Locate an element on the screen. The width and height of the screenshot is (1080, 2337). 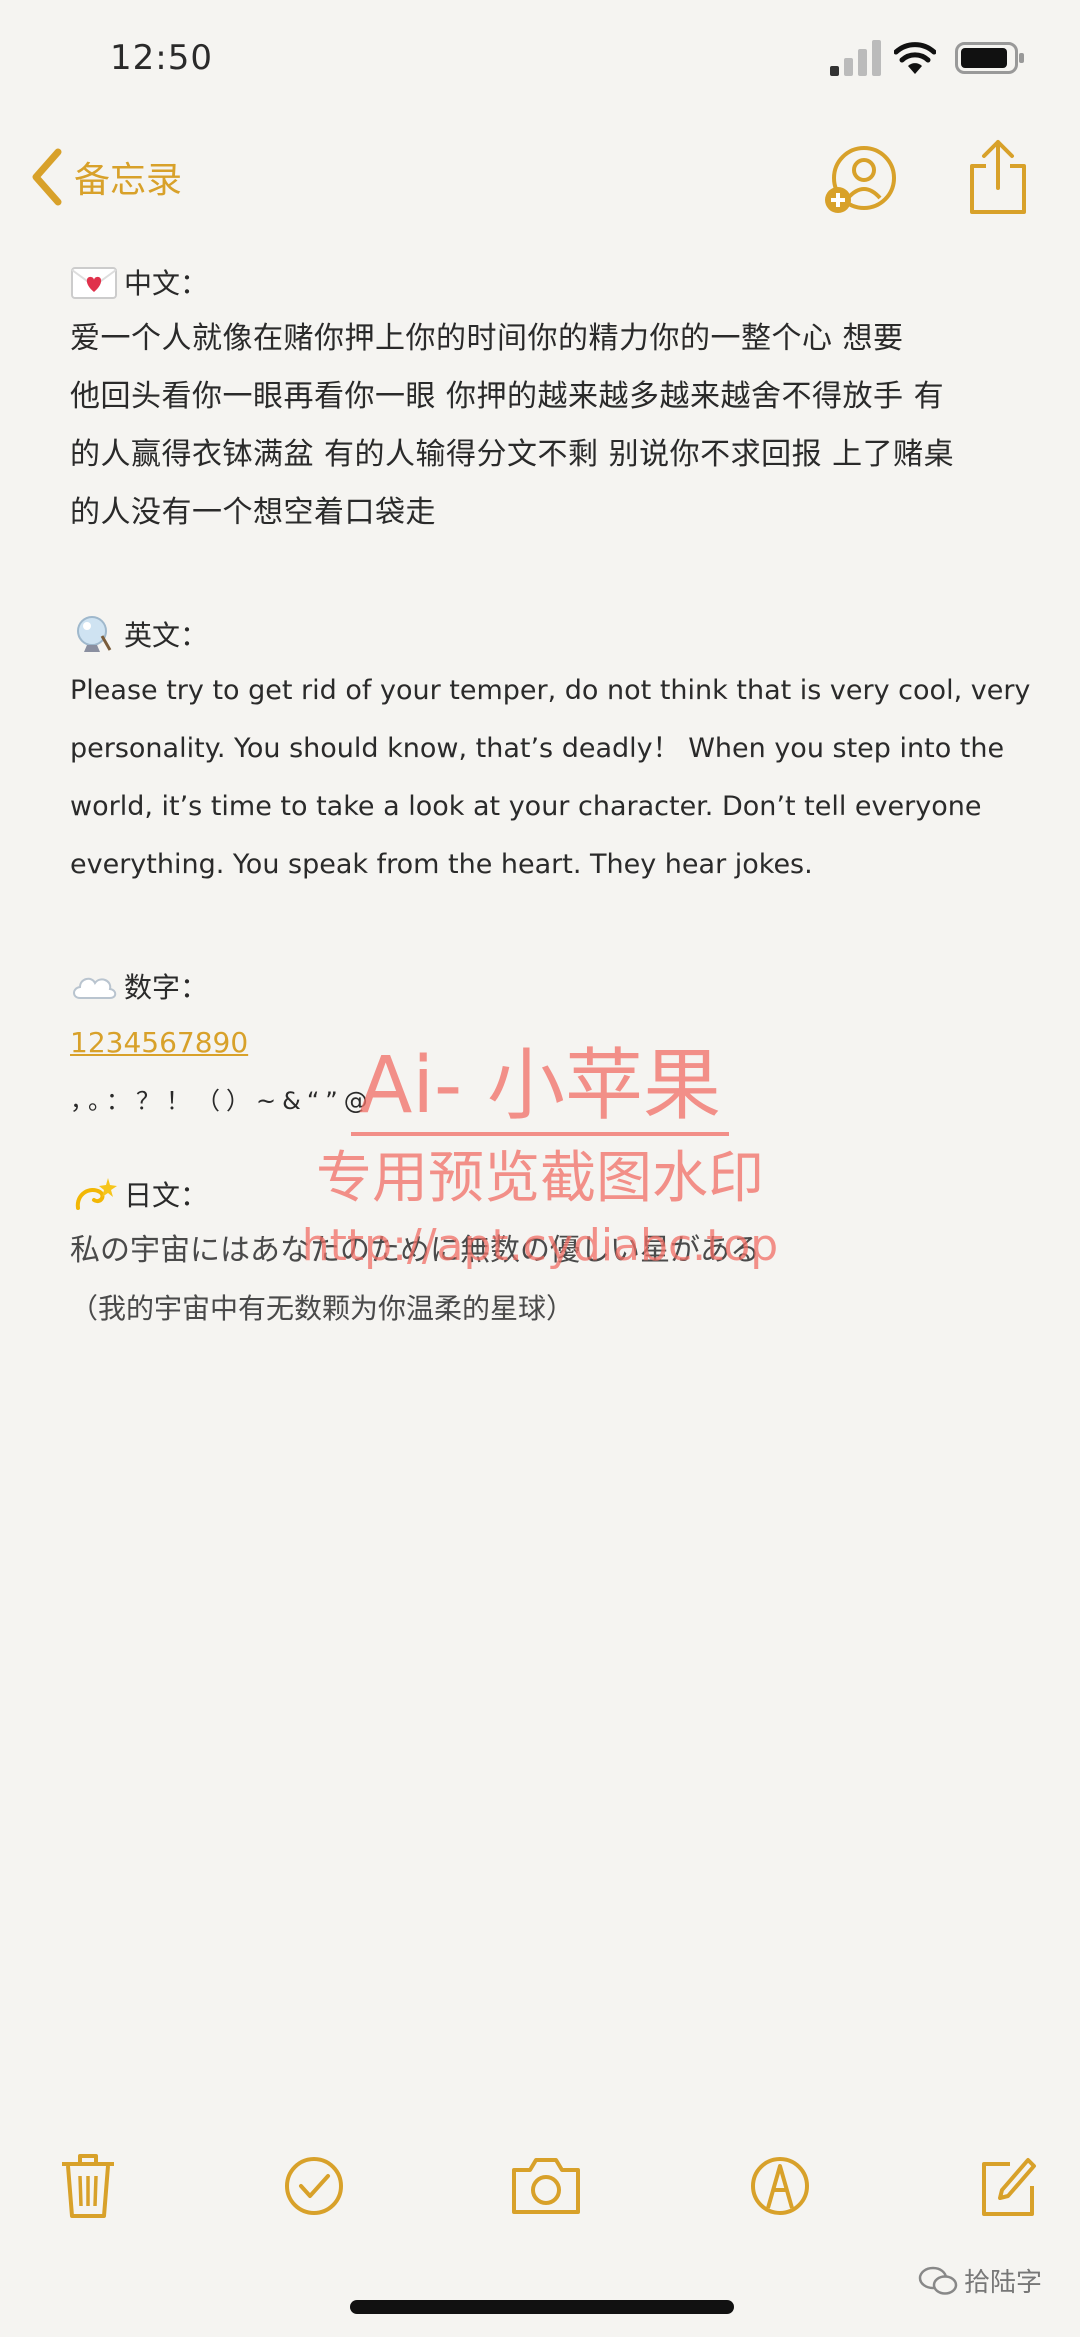
numbers-heading-text: 数字： is located at coordinates (166, 987).